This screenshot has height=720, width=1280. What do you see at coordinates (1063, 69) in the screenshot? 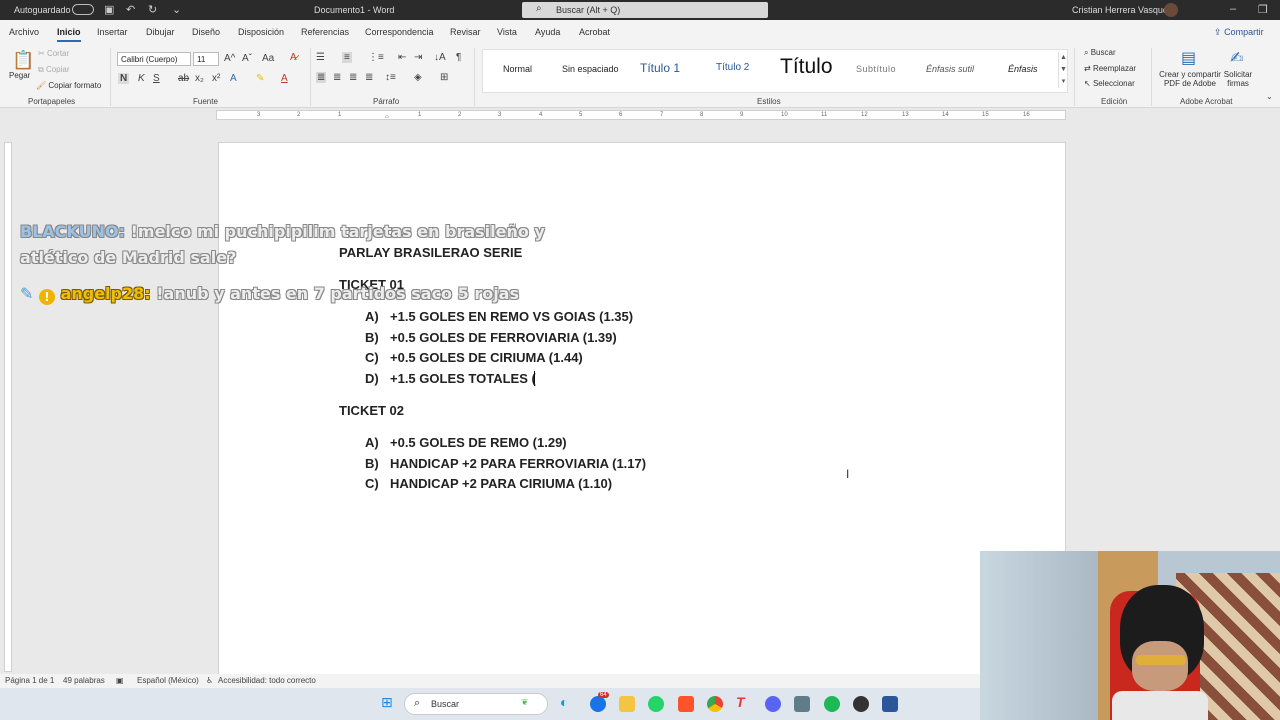
I see `chevron-down-icon: ▼` at bounding box center [1063, 69].